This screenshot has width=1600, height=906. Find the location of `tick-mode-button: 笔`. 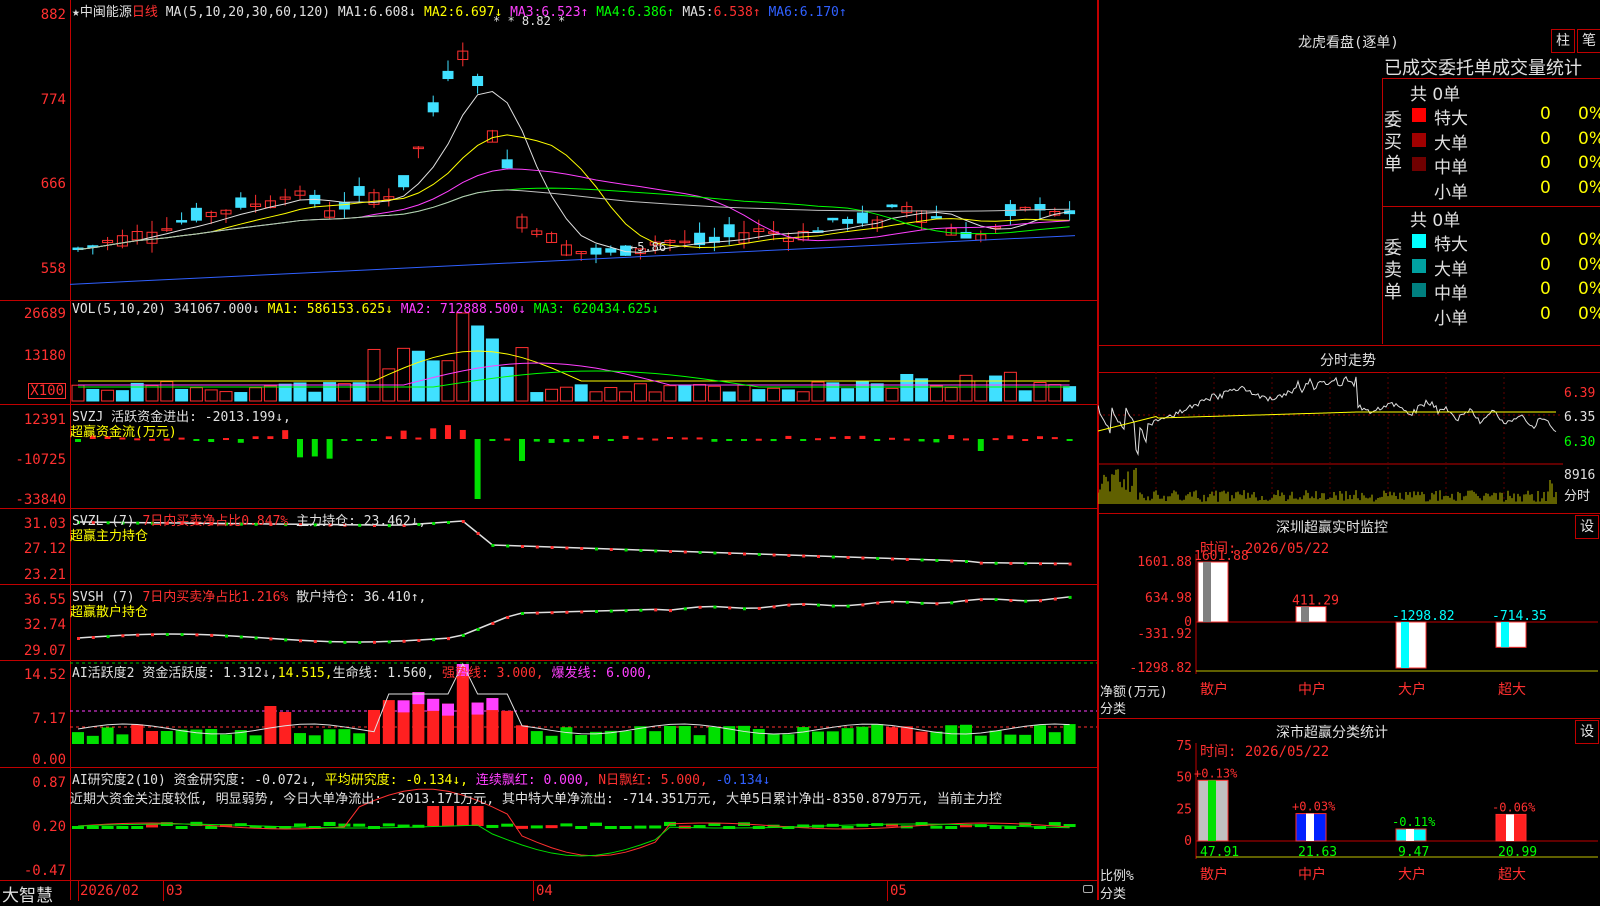

tick-mode-button: 笔 is located at coordinates (1588, 41).